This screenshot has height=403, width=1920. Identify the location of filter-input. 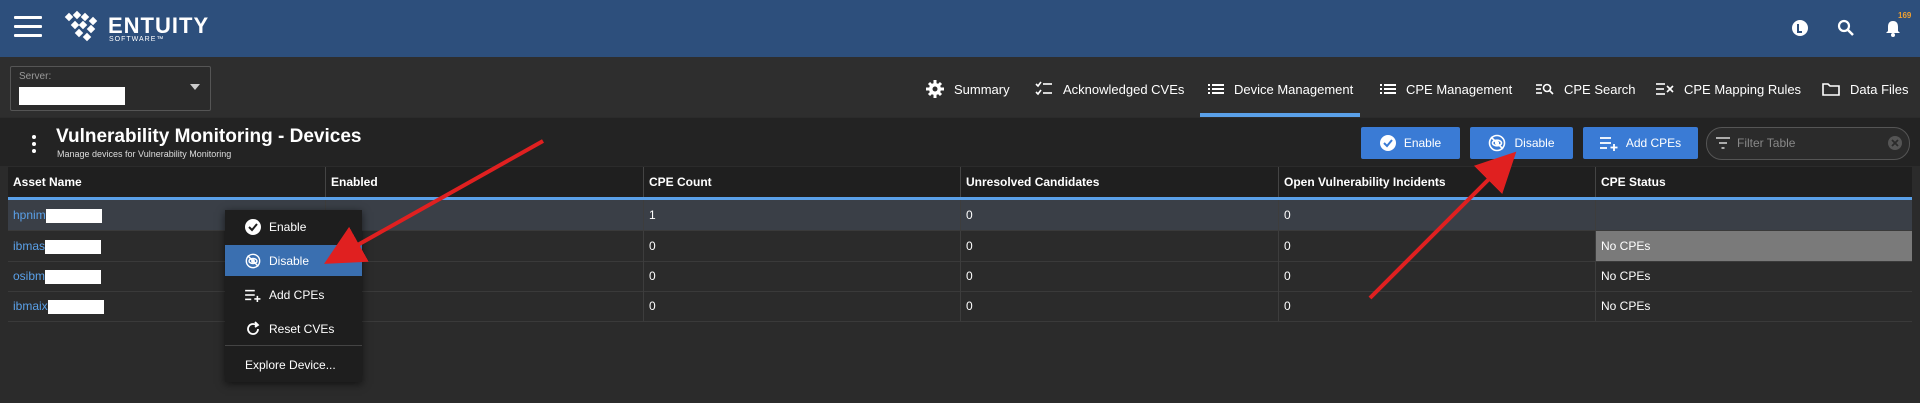
(1807, 143).